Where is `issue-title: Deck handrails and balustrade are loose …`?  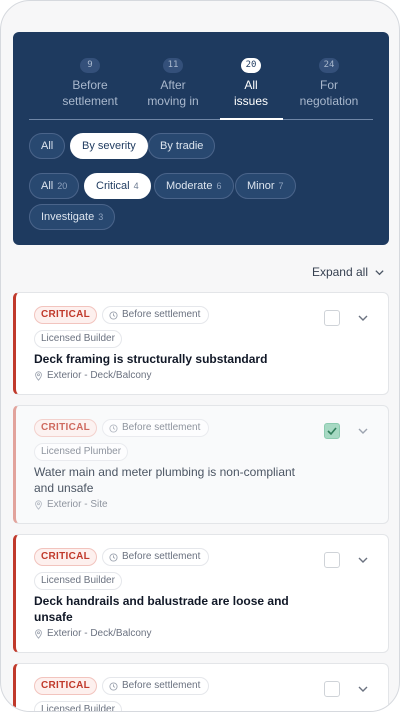 issue-title: Deck handrails and balustrade are loose … is located at coordinates (161, 609).